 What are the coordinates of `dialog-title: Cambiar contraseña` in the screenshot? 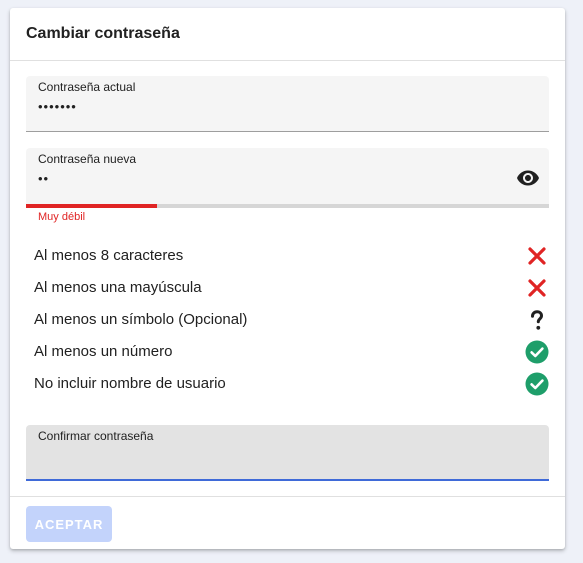 It's located at (103, 33).